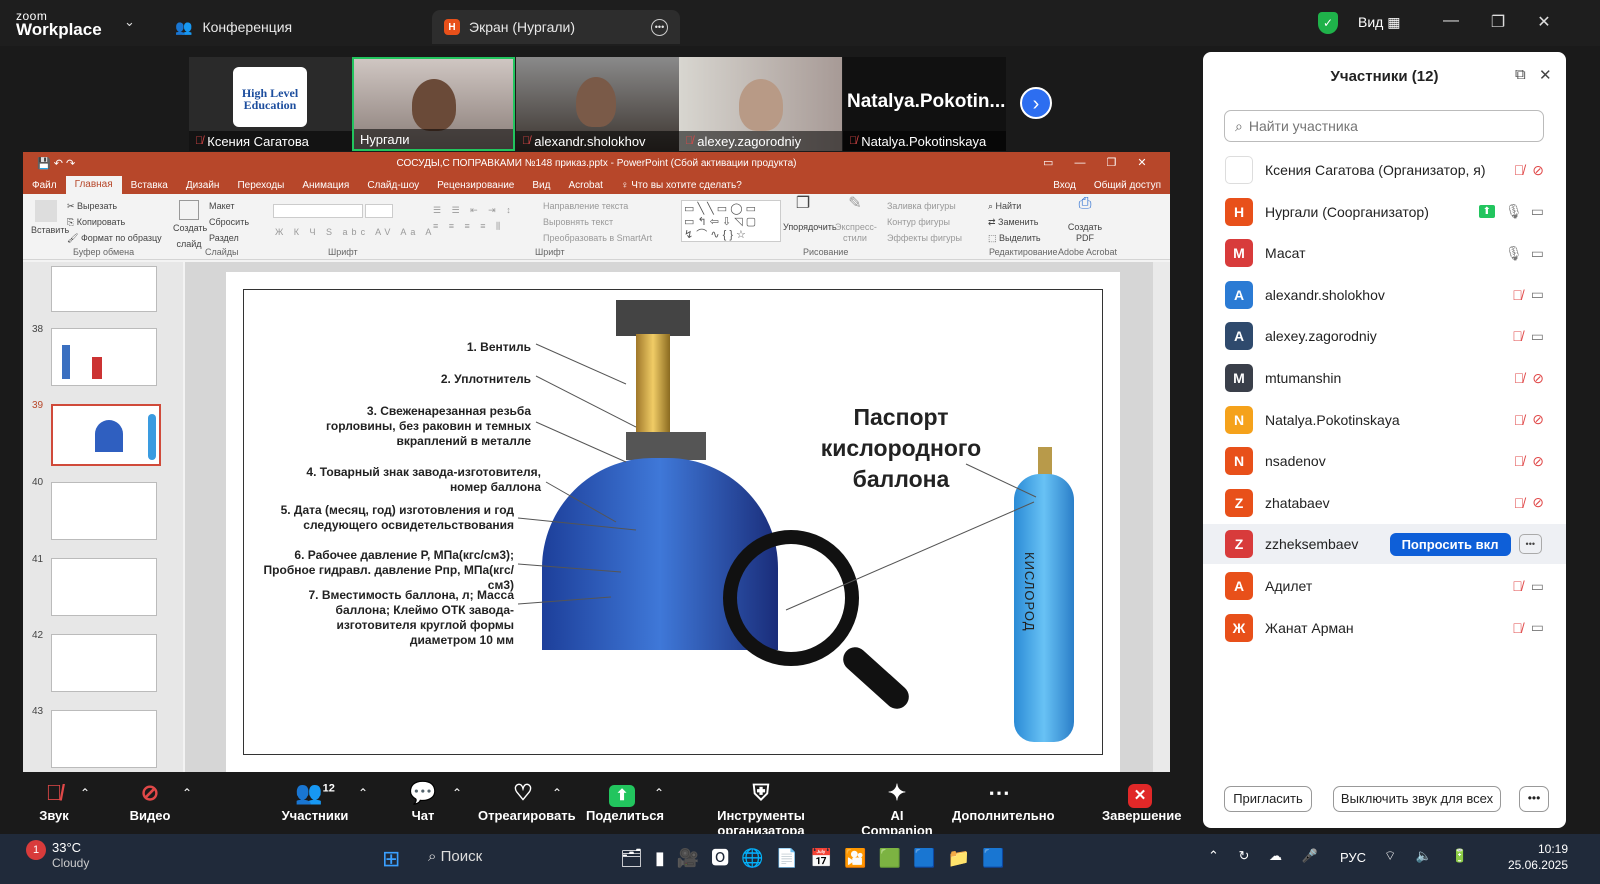 This screenshot has height=884, width=1600. Describe the element at coordinates (325, 185) in the screenshot. I see `ppt-tab: Анимация` at that location.